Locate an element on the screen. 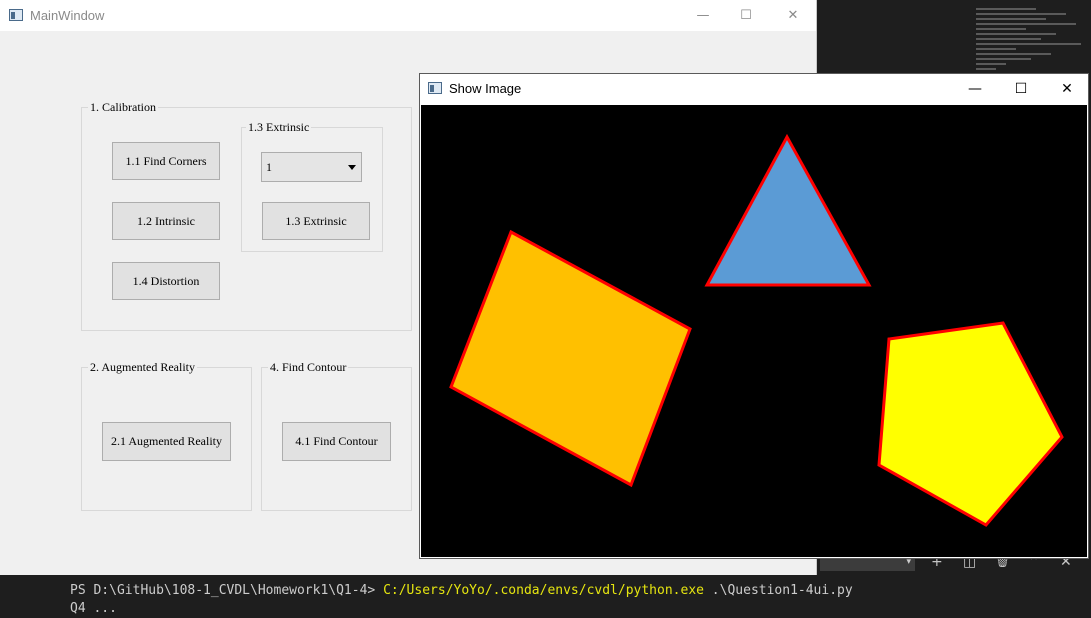 The height and width of the screenshot is (618, 1091). extrinsic-index-select: 1 is located at coordinates (311, 167).